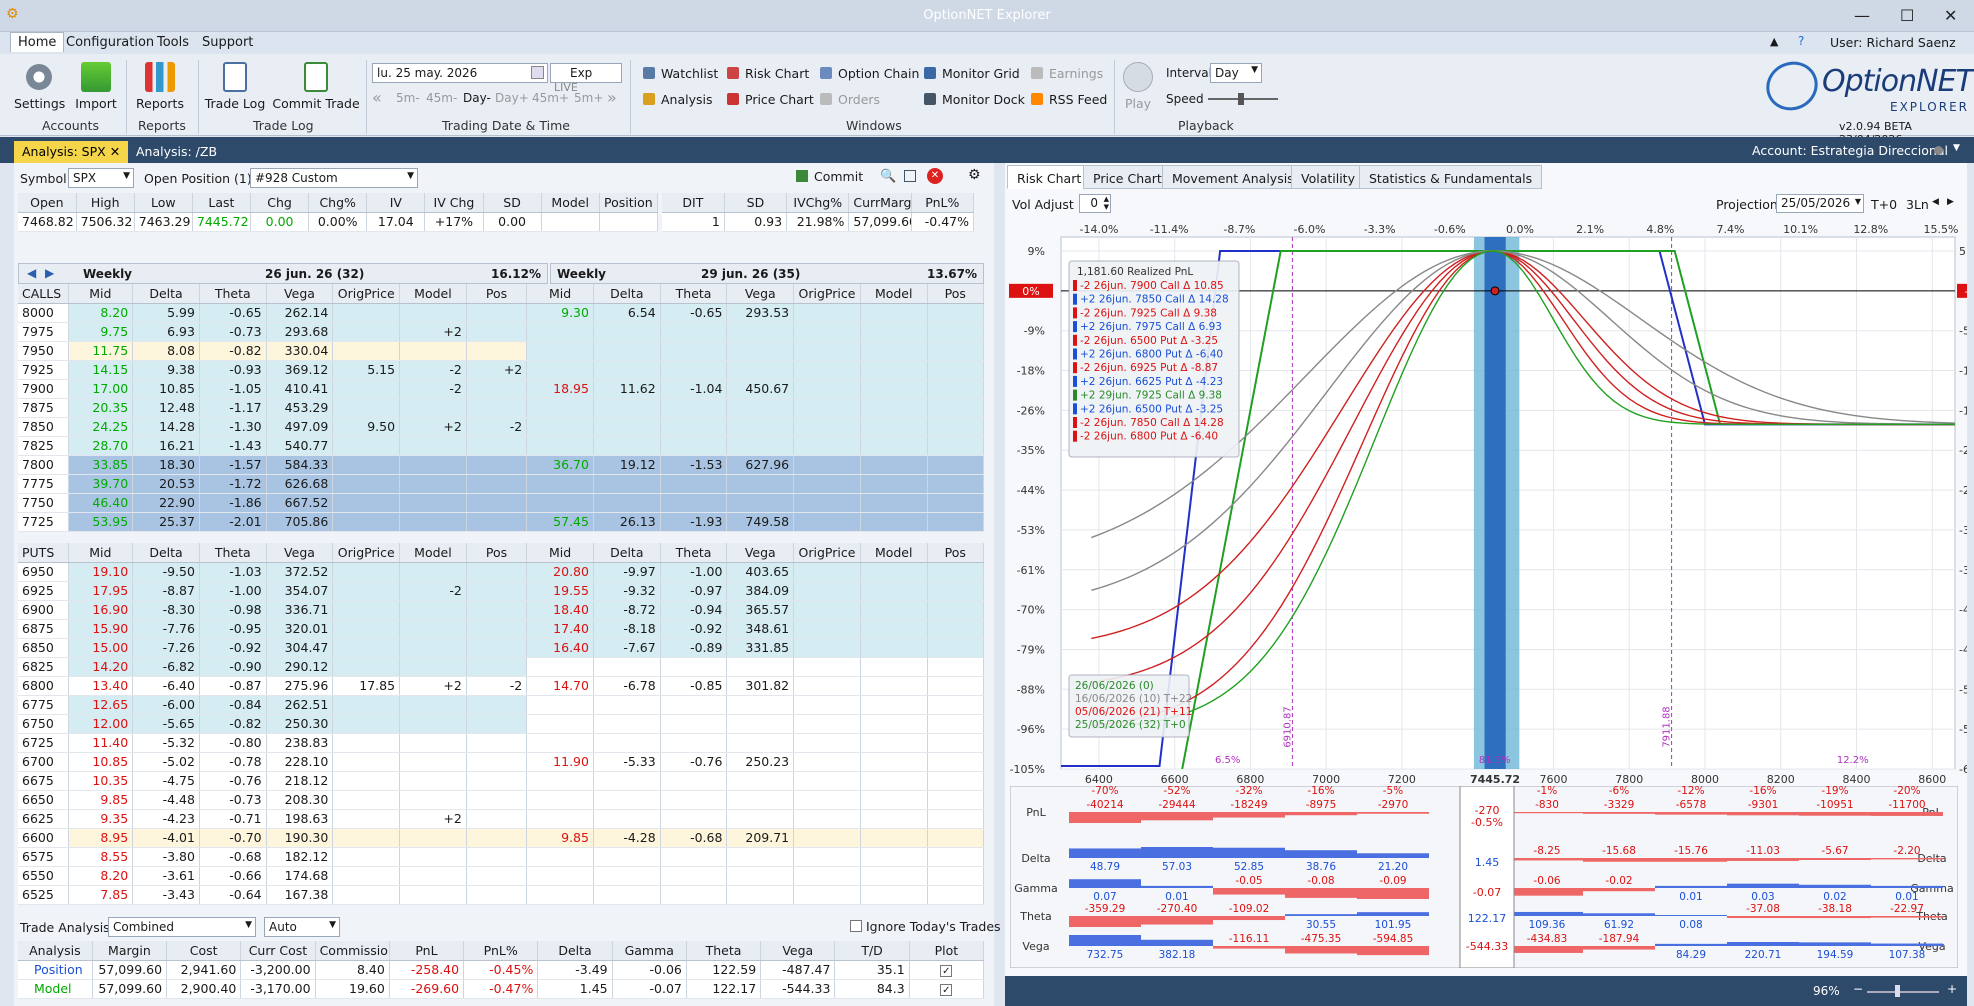  Describe the element at coordinates (1451, 177) in the screenshot. I see `tab-statistics: Statistics & Fundamentals` at that location.